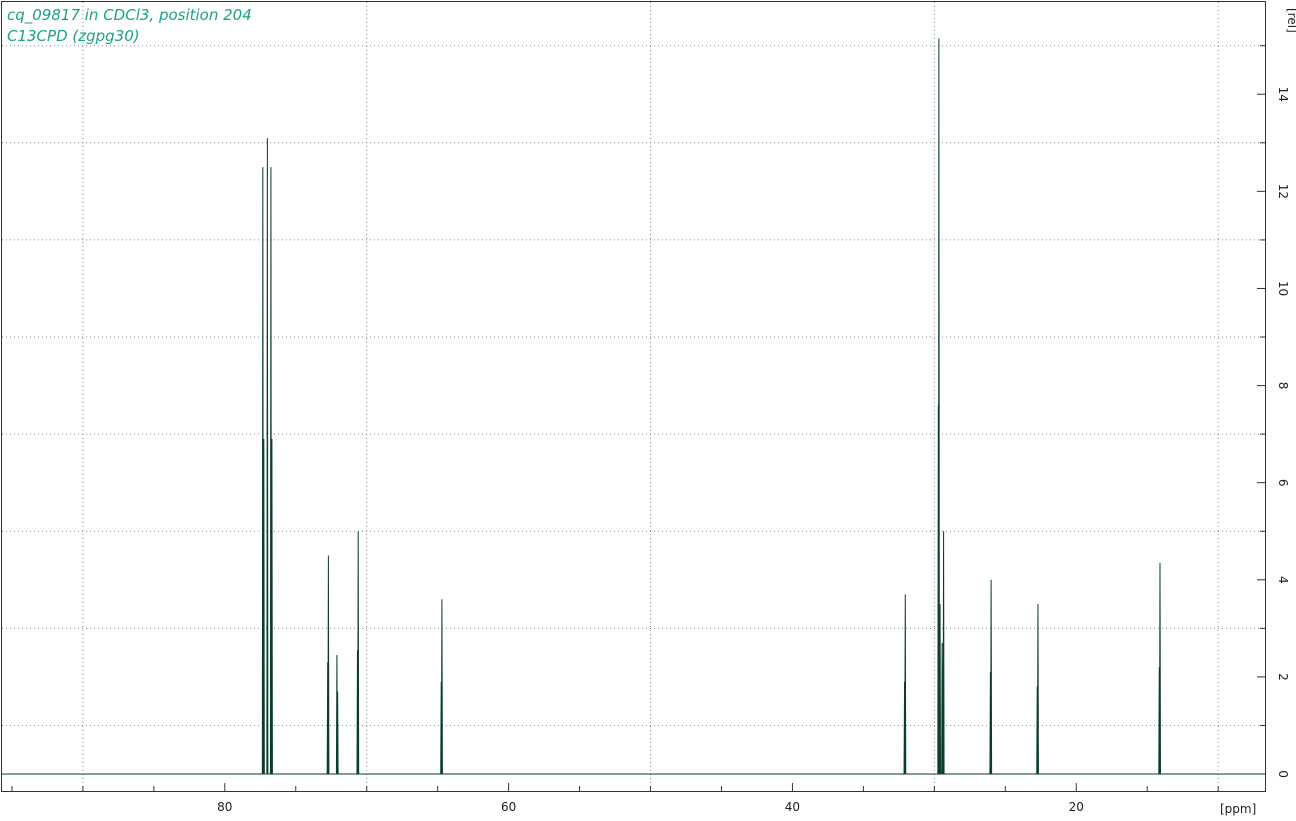 The height and width of the screenshot is (821, 1296). What do you see at coordinates (1283, 774) in the screenshot?
I see `y-tick-label: 0` at bounding box center [1283, 774].